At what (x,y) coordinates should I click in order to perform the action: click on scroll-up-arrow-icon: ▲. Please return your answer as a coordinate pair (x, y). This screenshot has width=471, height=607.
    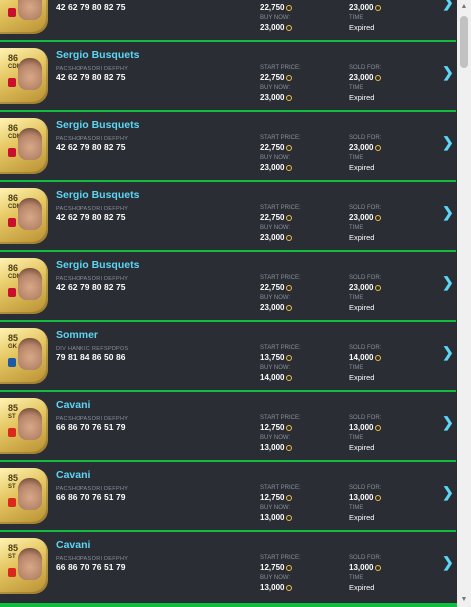
    Looking at the image, I should click on (464, 7).